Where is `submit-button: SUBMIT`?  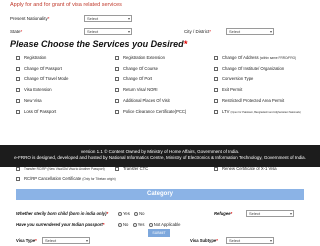
submit-button: SUBMIT is located at coordinates (159, 233).